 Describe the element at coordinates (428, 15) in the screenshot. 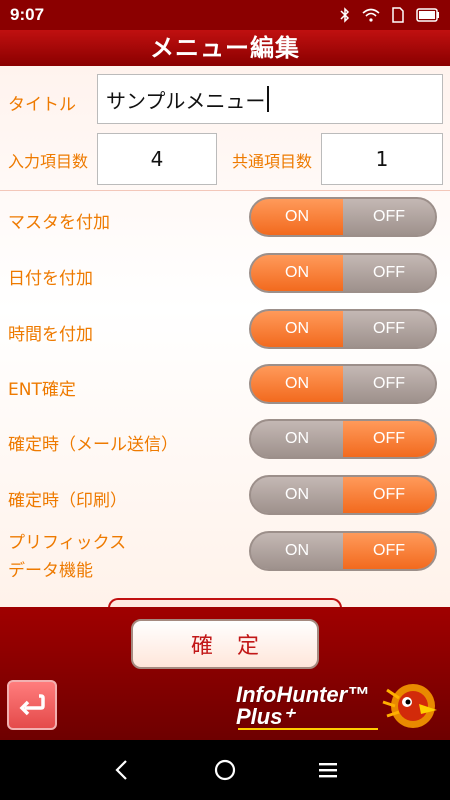

I see `battery-icon` at that location.